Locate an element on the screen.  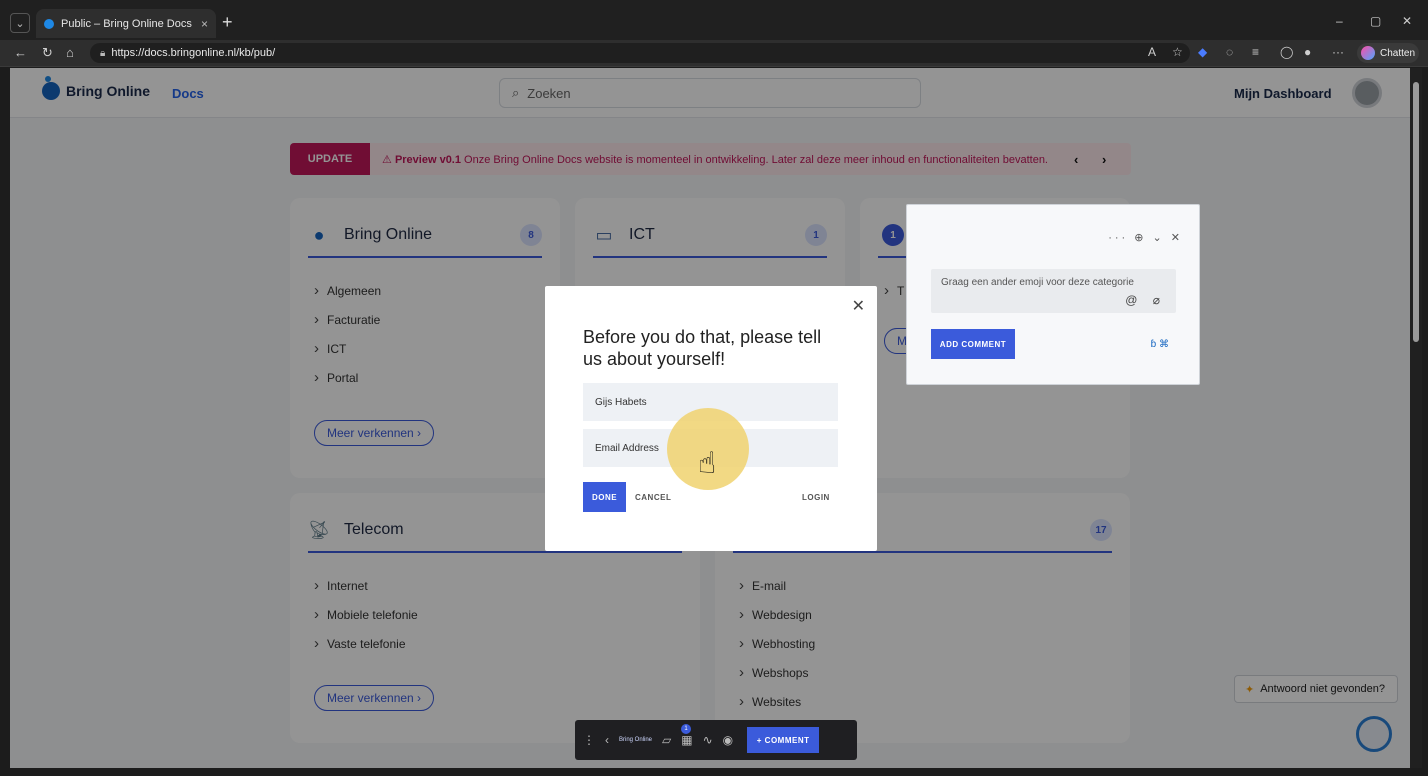
feedback-toolbar: ⋮ ‹ Bring Online ▱ 1 ▦ ∿ ◉ + COMMENT is located at coordinates (716, 740).